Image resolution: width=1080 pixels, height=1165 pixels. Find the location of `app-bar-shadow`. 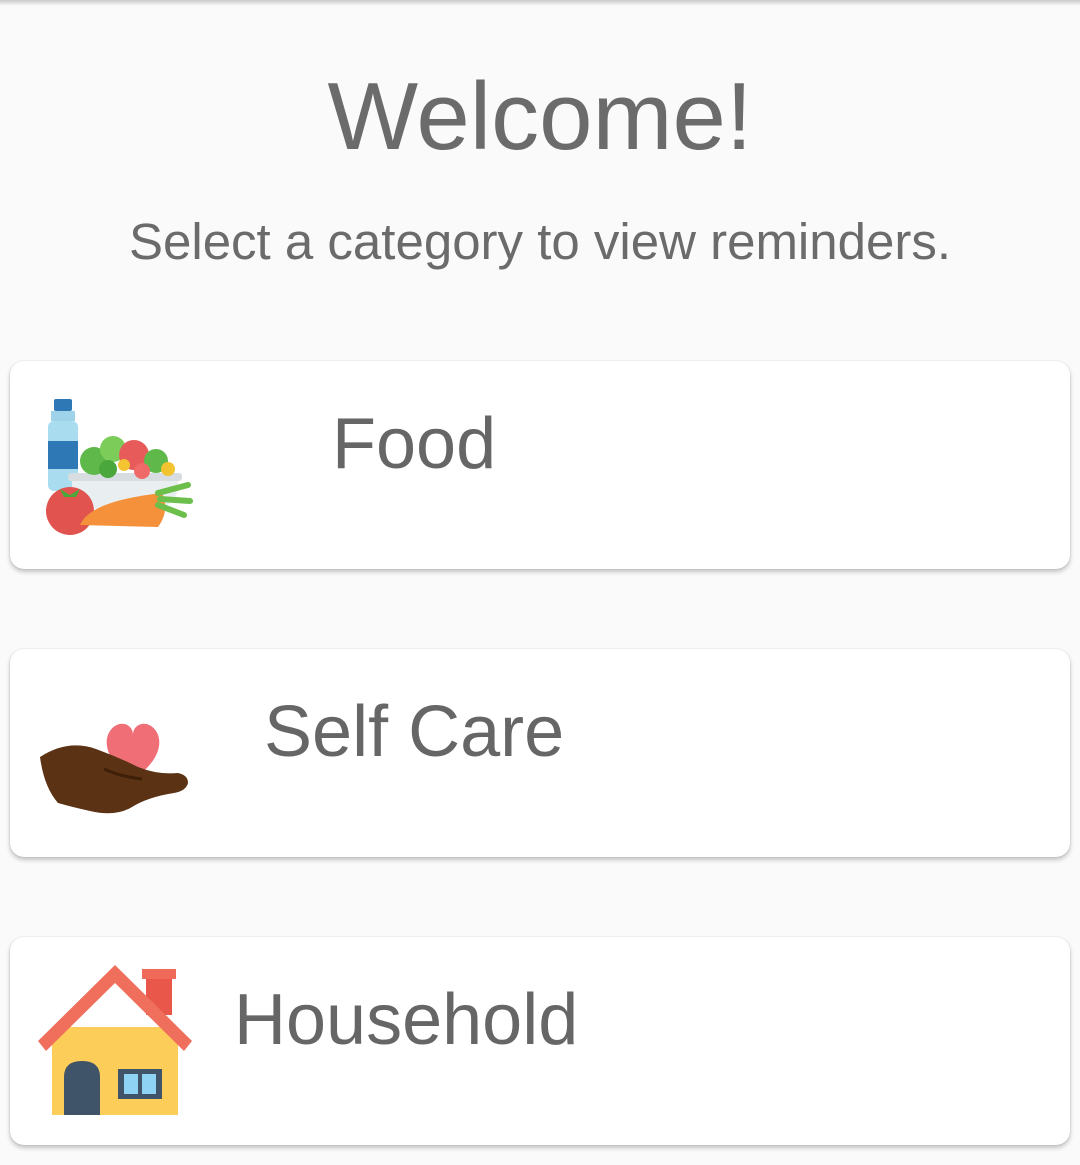

app-bar-shadow is located at coordinates (540, 3).